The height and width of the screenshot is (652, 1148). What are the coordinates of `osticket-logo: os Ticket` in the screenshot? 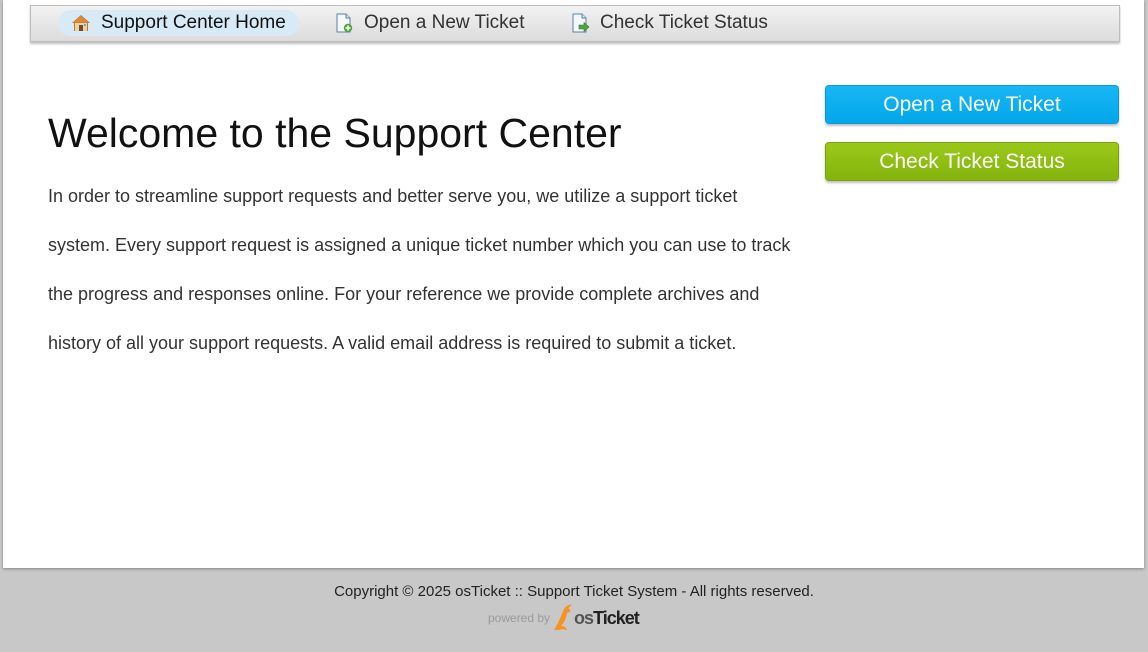 It's located at (596, 617).